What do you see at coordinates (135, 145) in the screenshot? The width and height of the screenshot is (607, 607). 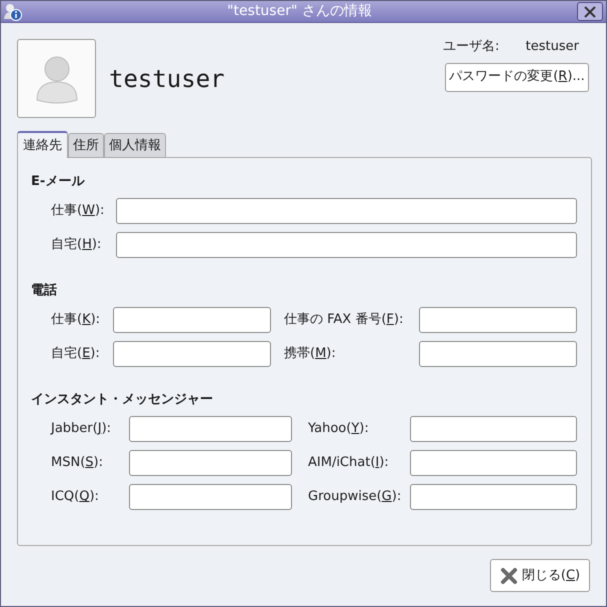 I see `tab: 個人情報` at bounding box center [135, 145].